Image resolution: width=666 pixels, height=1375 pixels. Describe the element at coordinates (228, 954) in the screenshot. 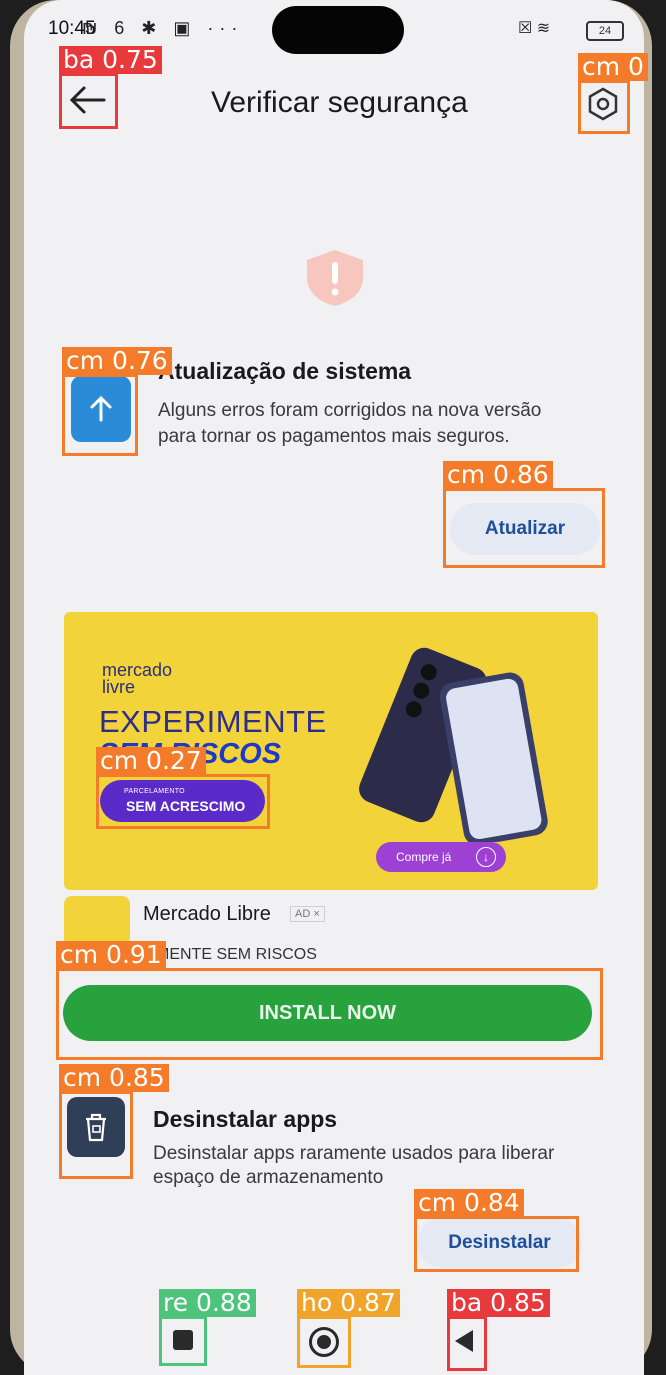

I see `ad-tagline: RIMENTE SEM RISCOS` at that location.